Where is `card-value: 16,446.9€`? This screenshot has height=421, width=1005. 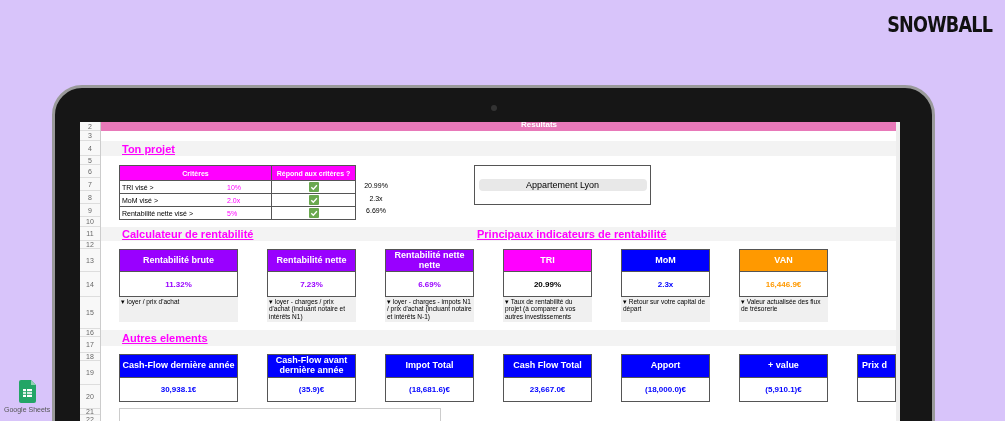 card-value: 16,446.9€ is located at coordinates (783, 284).